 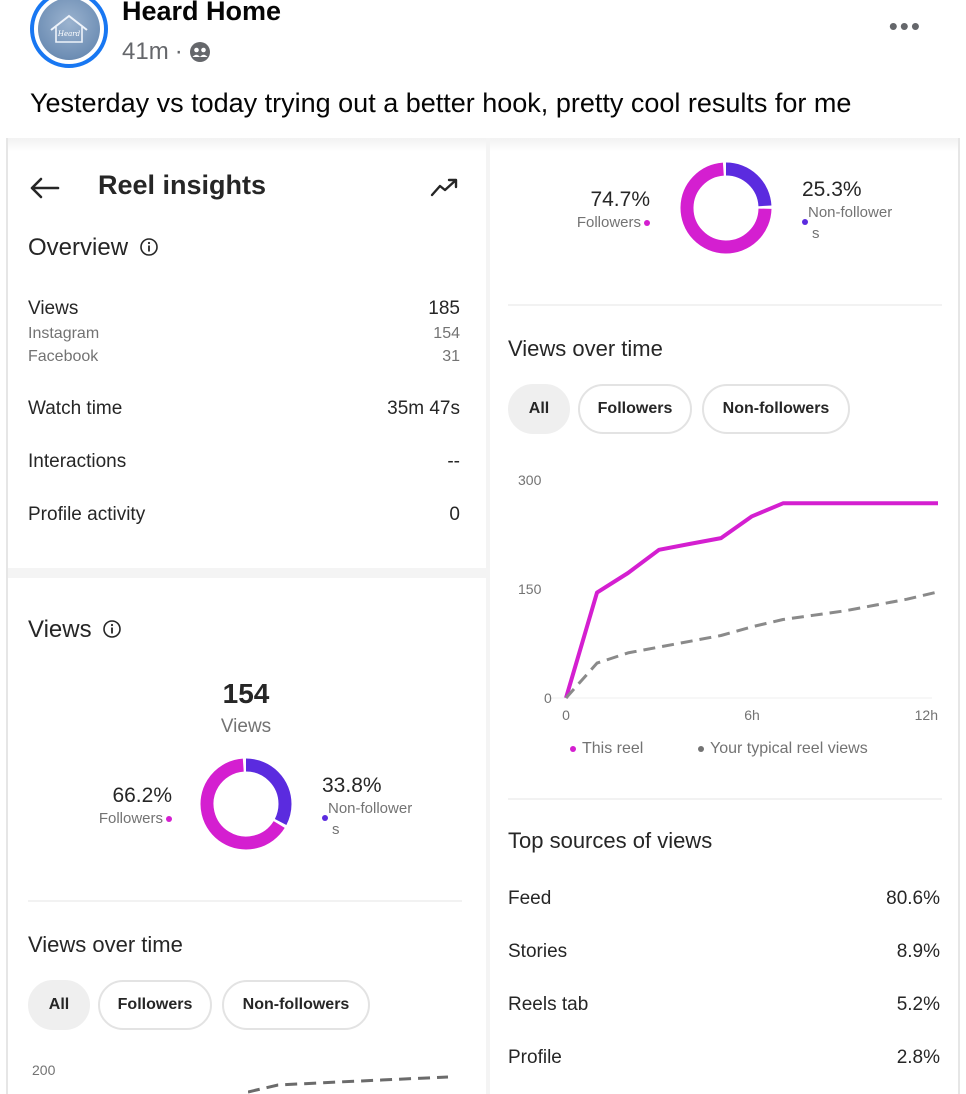 I want to click on interactions-value: --, so click(x=453, y=461).